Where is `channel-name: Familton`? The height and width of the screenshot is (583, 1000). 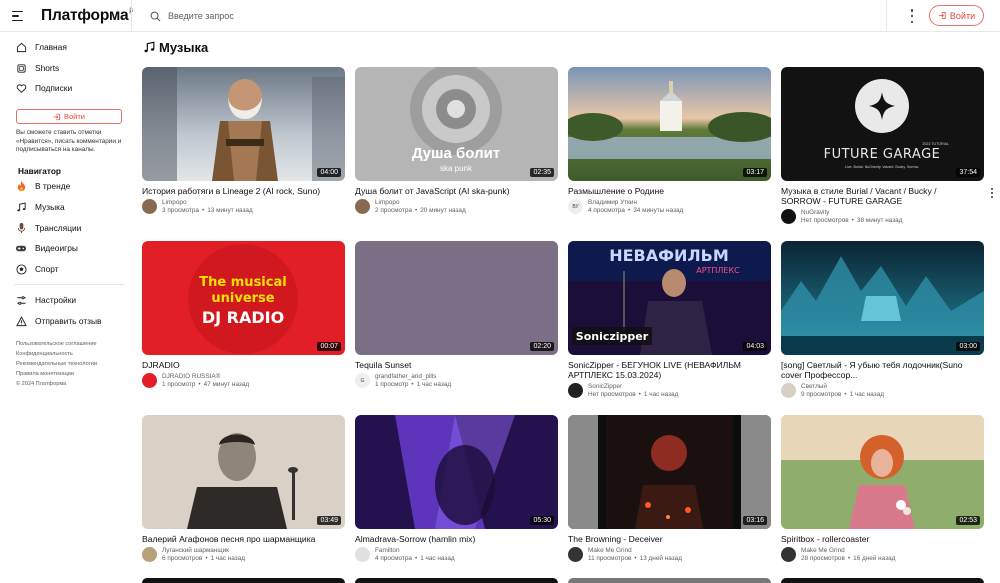
channel-name: Familton is located at coordinates (415, 551).